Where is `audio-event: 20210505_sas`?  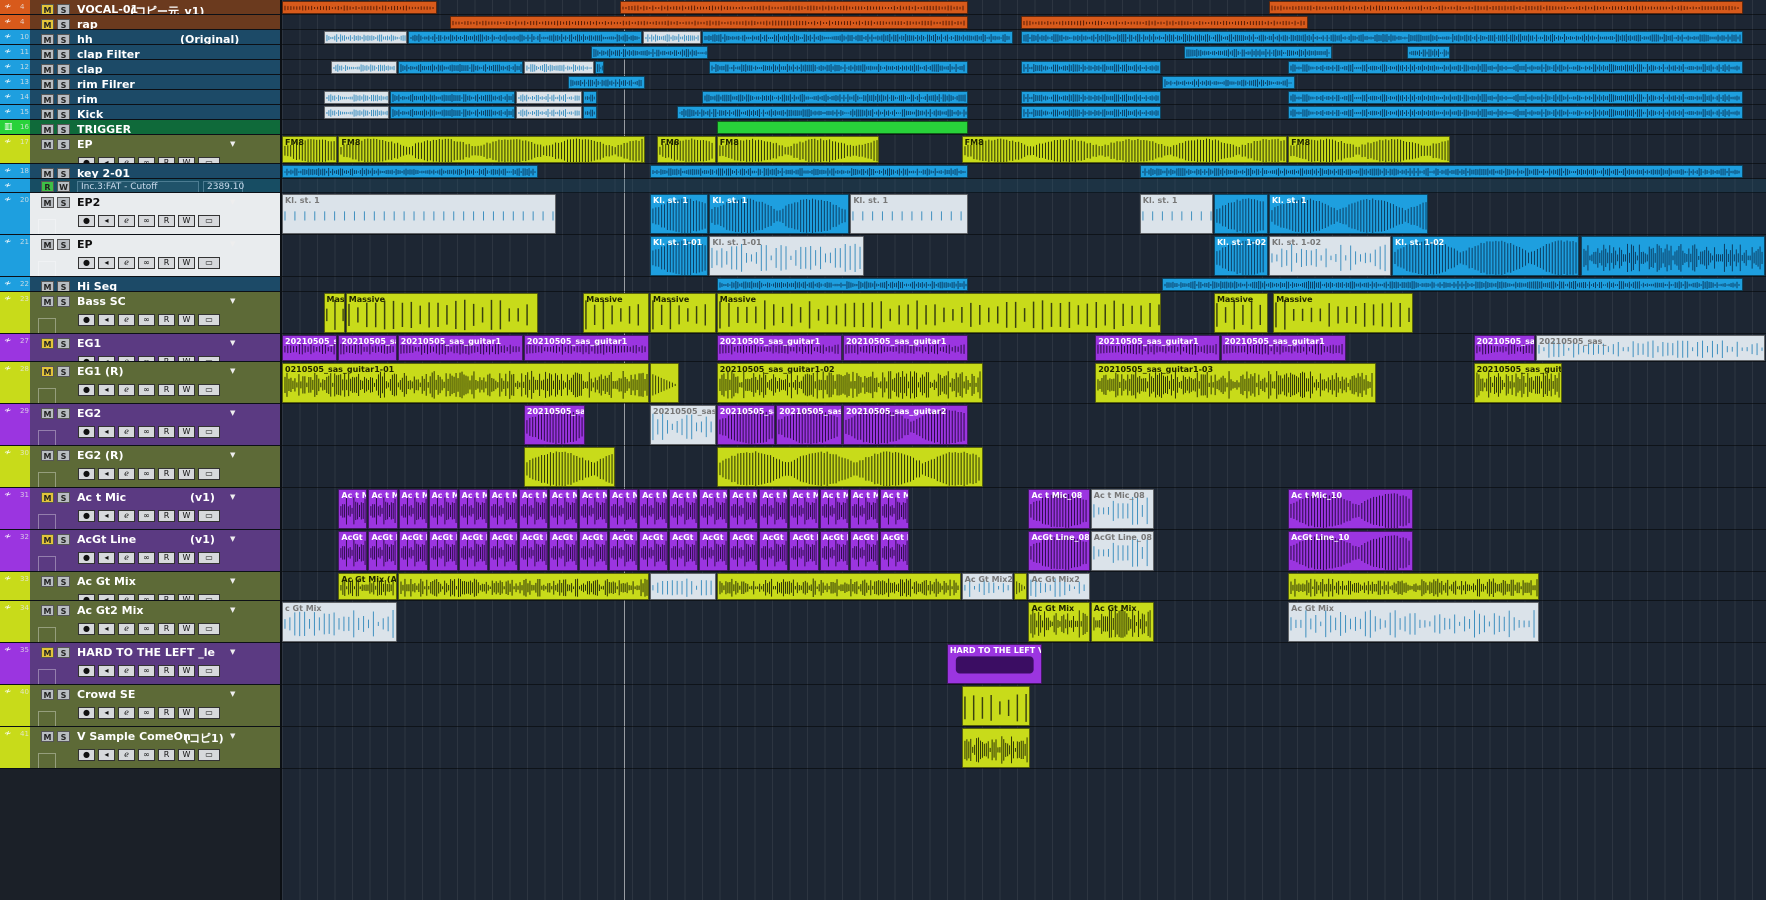
audio-event: 20210505_sas is located at coordinates (1504, 348).